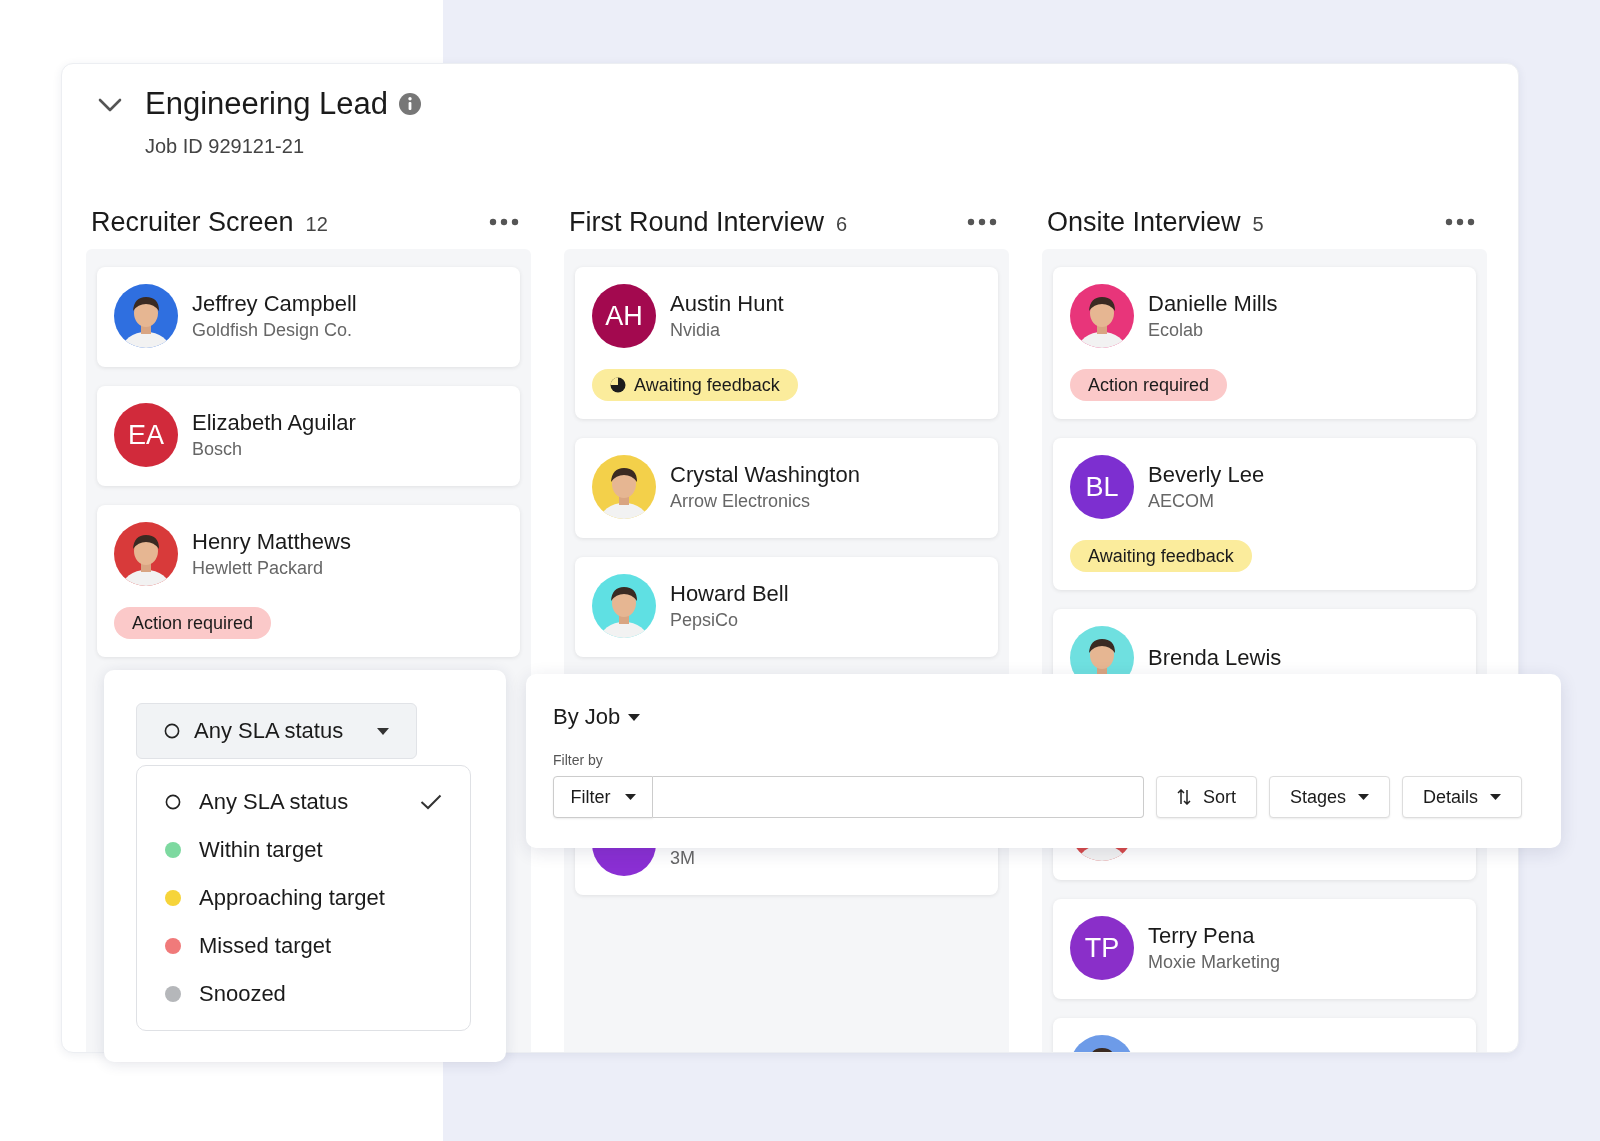 Image resolution: width=1600 pixels, height=1141 pixels. I want to click on pie-icon, so click(618, 385).